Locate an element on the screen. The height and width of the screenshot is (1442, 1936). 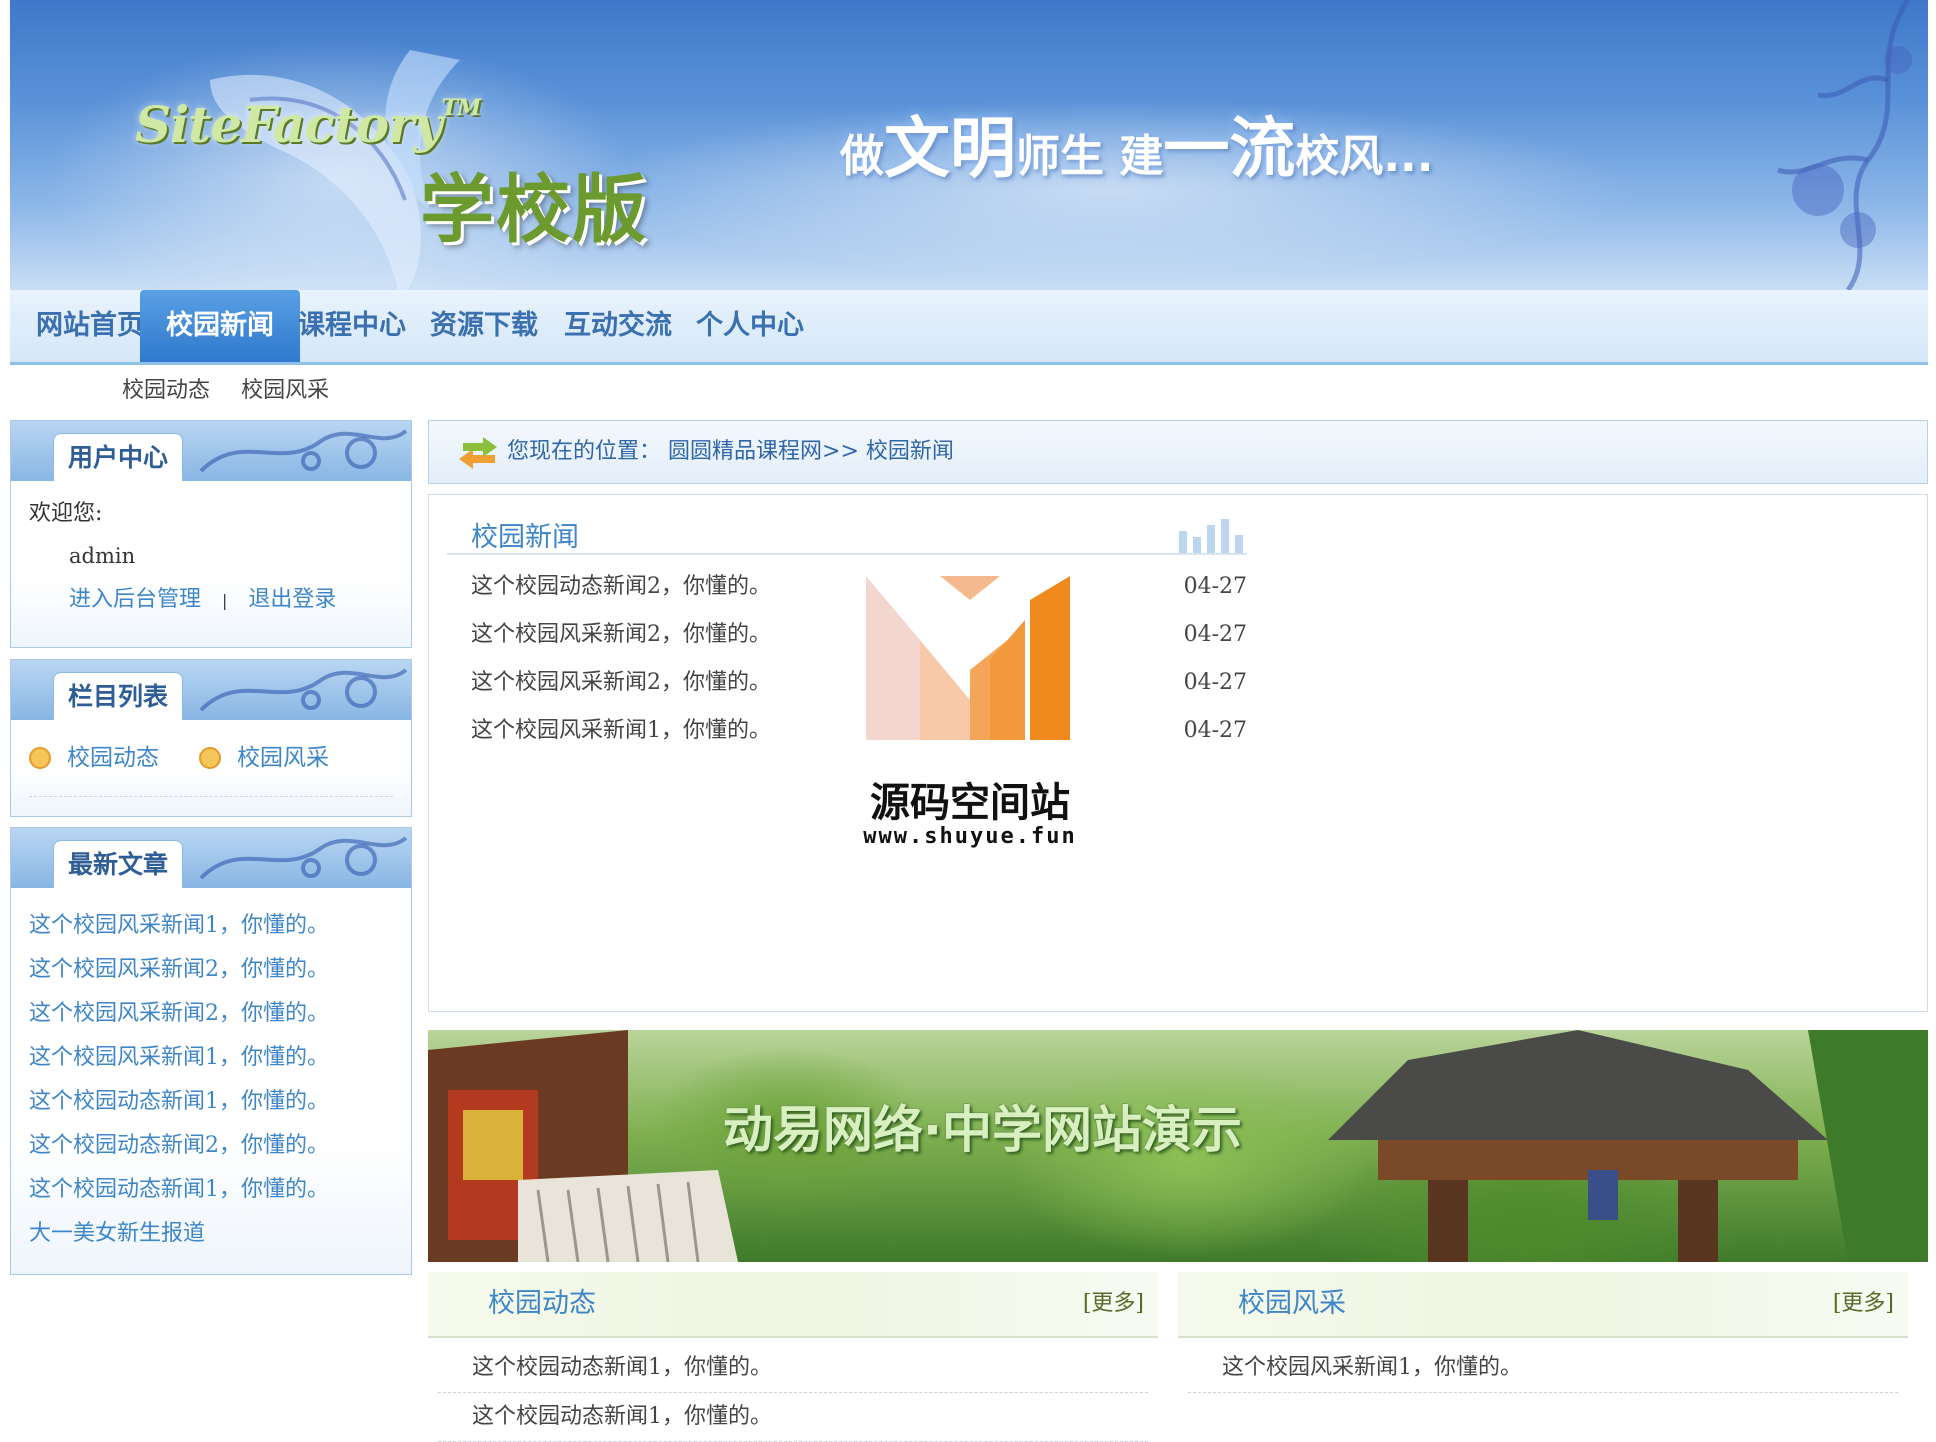
watermark-name: 源码空间站 is located at coordinates (970, 803).